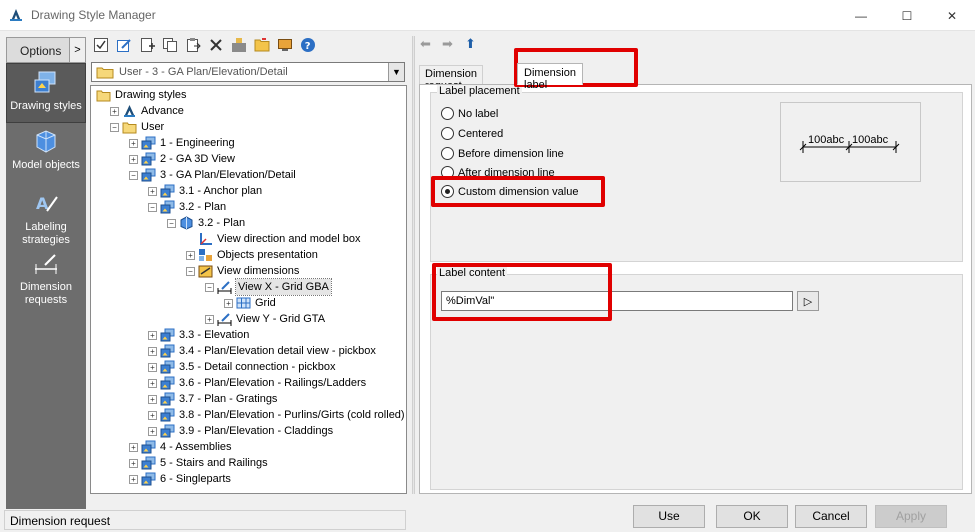 This screenshot has width=975, height=532. I want to click on panel-splitter, so click(413, 265).